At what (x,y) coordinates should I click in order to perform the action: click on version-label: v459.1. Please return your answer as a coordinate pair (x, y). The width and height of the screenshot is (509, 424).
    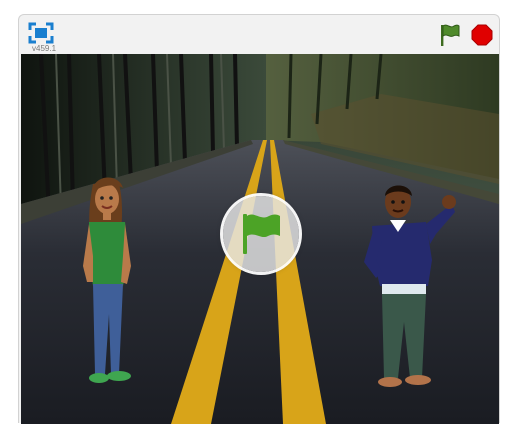
    Looking at the image, I should click on (44, 48).